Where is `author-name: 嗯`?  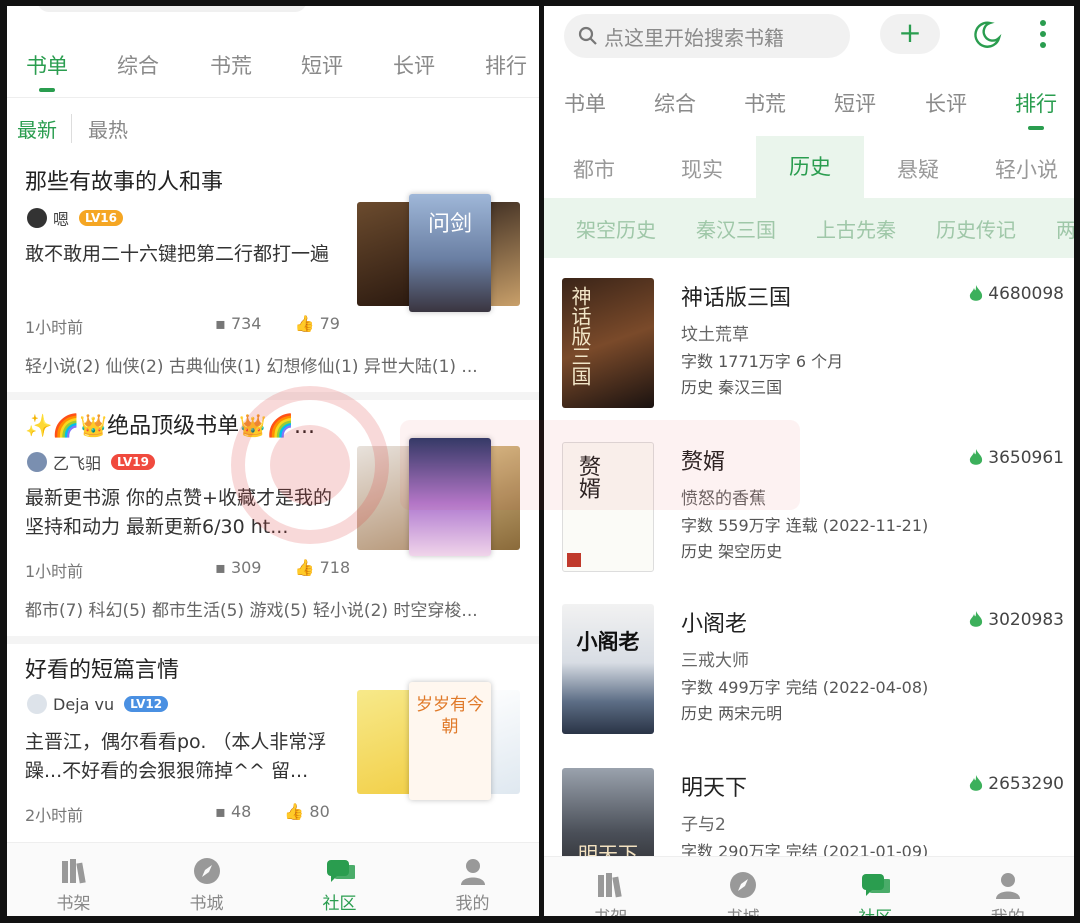
author-name: 嗯 is located at coordinates (61, 218).